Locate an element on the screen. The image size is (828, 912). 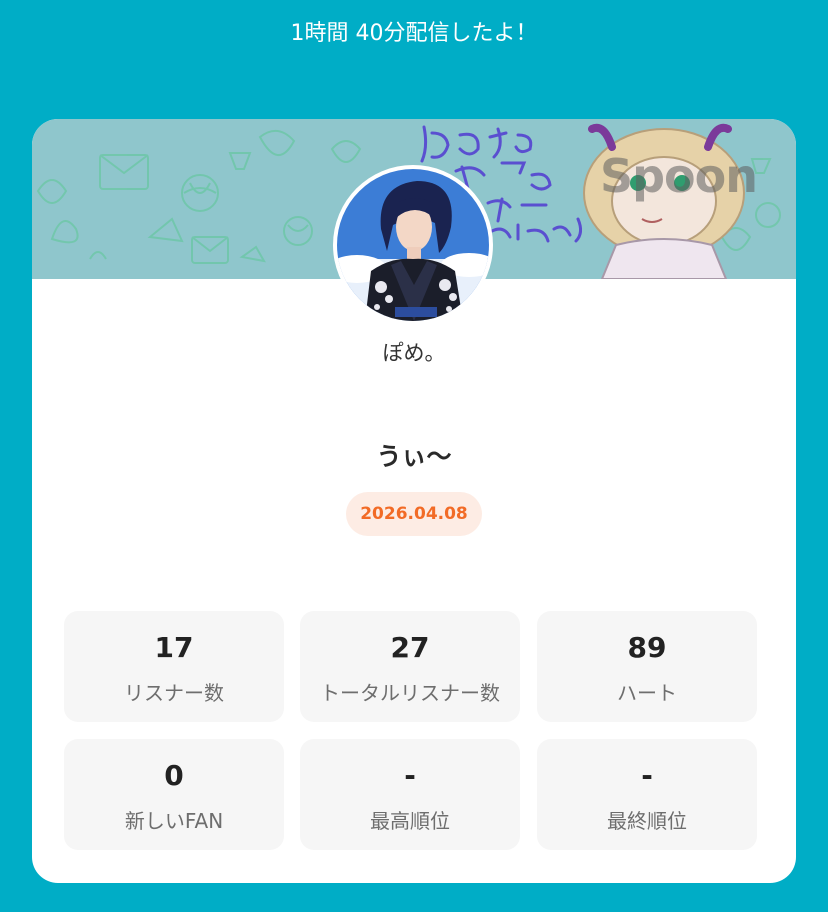
stat-label: 最高順位 is located at coordinates (410, 821).